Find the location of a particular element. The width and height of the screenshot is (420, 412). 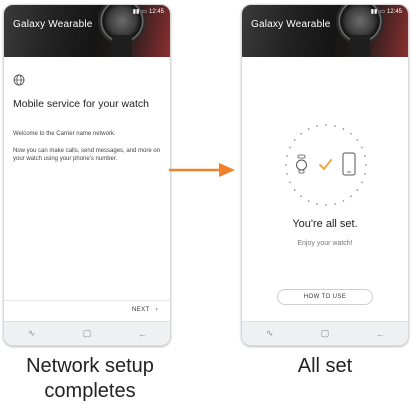

next-button: NEXT › is located at coordinates (145, 310).